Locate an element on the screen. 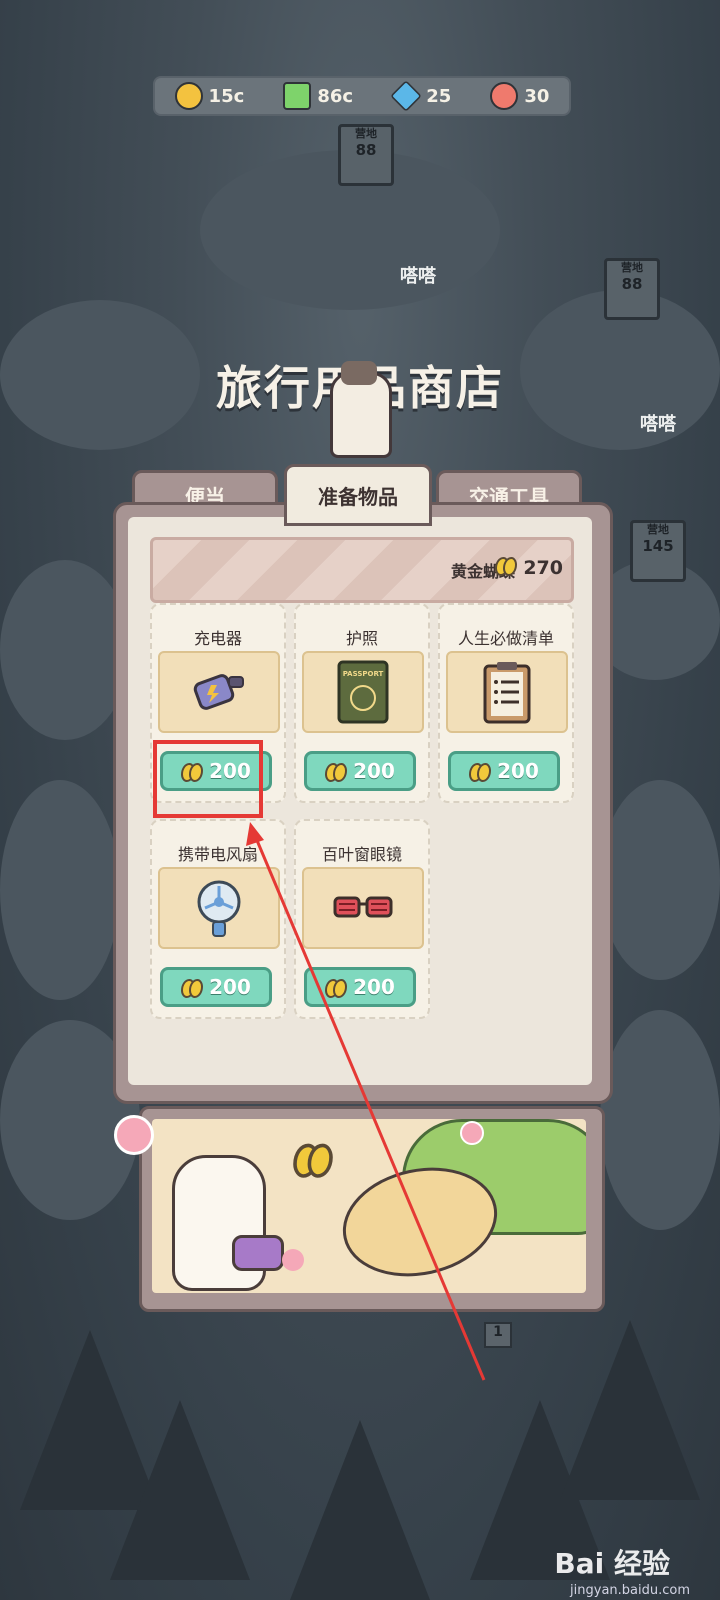 The image size is (720, 1600). coin-counter: 15c is located at coordinates (209, 96).